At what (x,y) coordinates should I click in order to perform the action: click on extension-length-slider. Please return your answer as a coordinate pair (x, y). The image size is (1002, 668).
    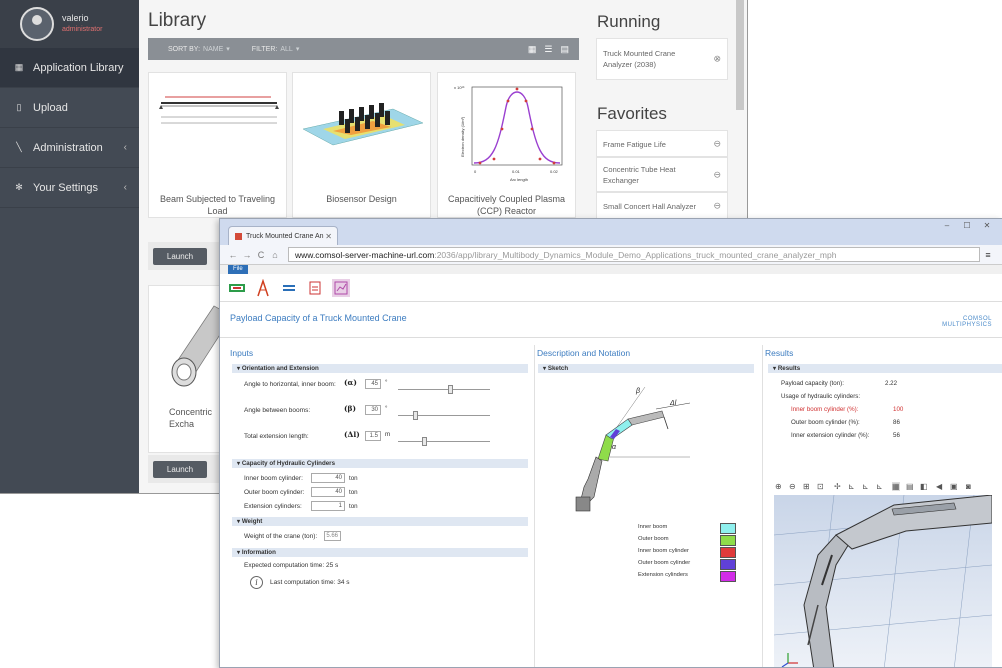
    Looking at the image, I should click on (444, 441).